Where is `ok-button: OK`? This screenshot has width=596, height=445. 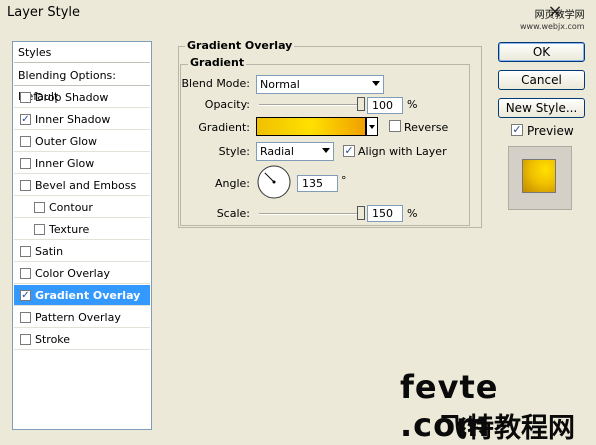 ok-button: OK is located at coordinates (541, 52).